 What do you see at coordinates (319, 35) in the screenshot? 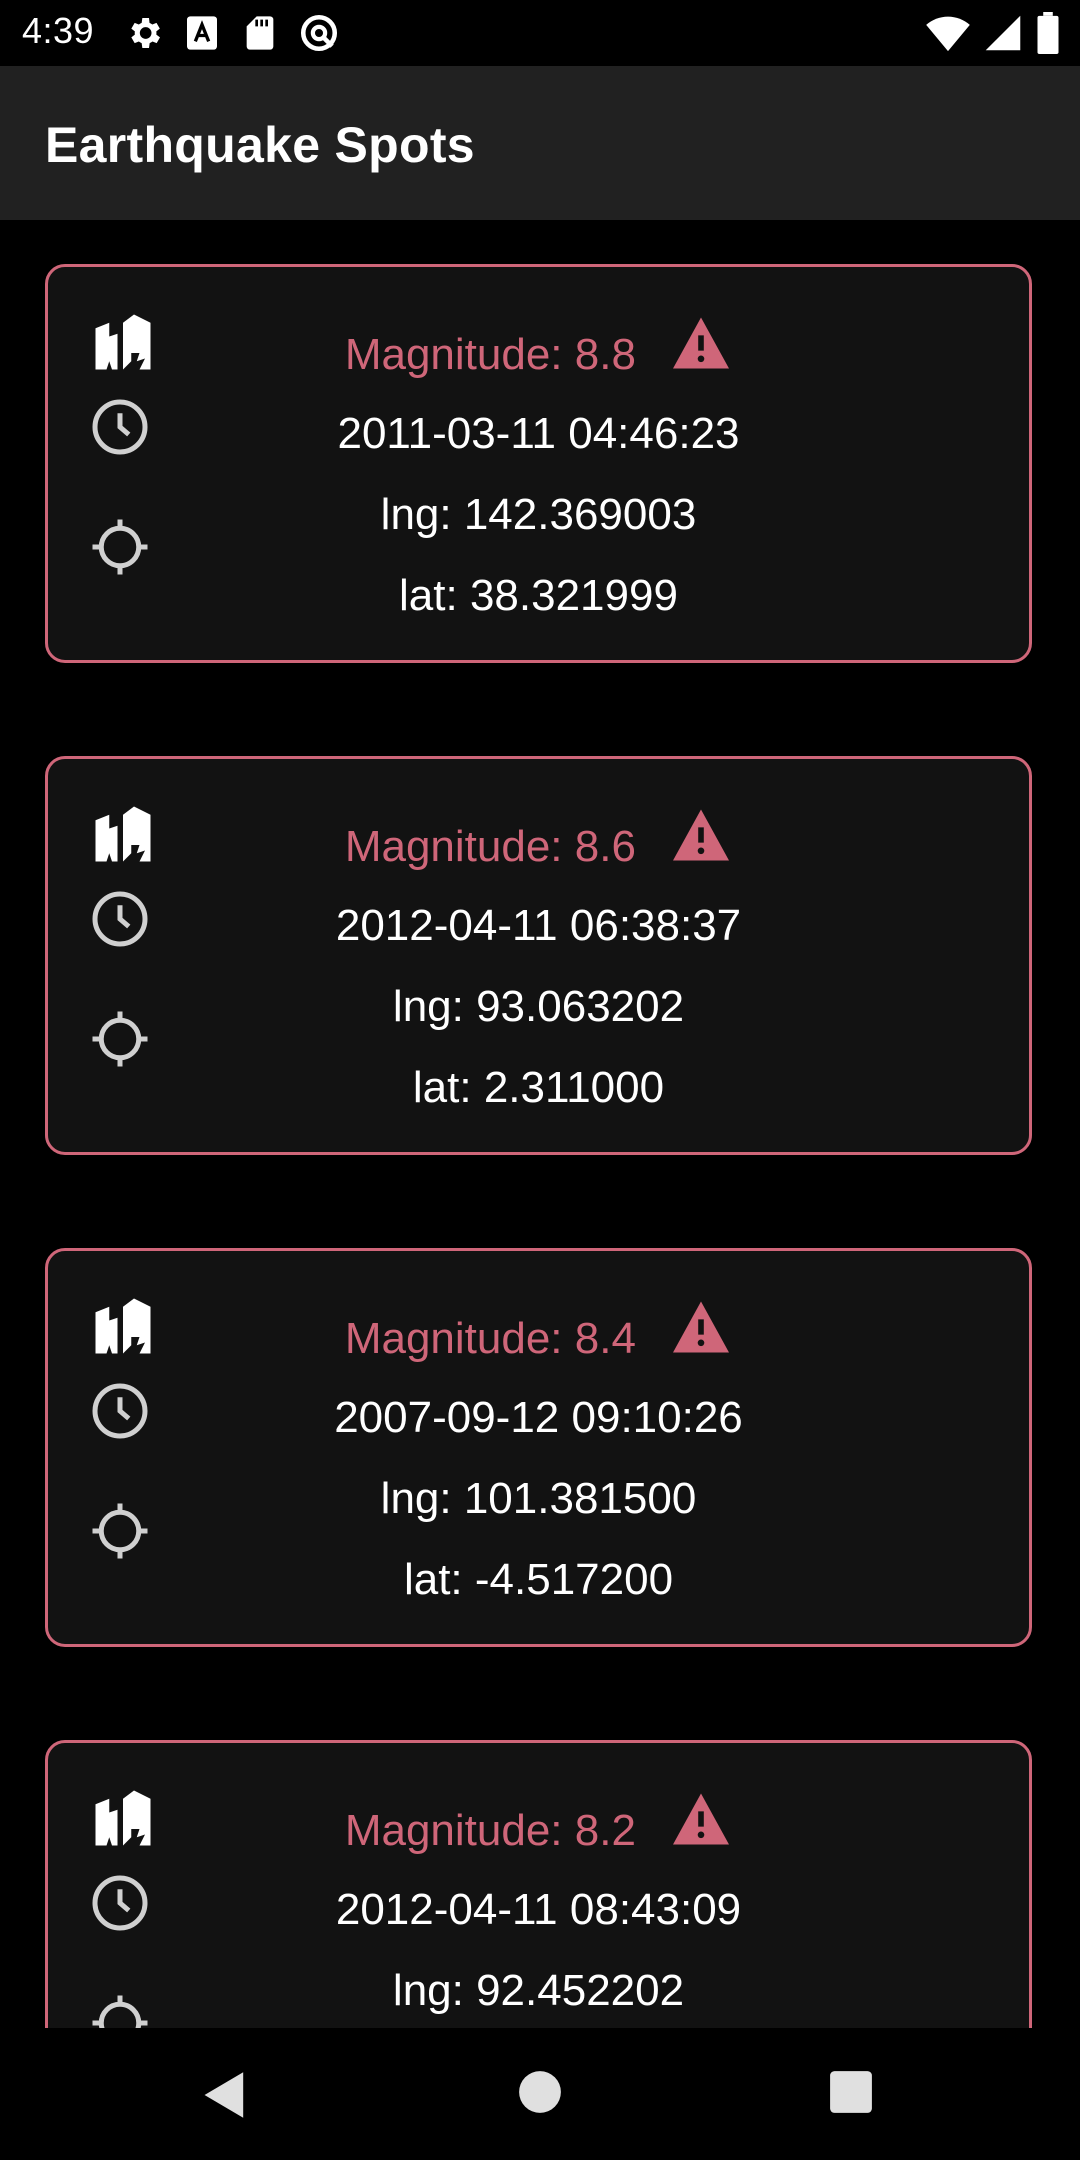
I see `sync-icon` at bounding box center [319, 35].